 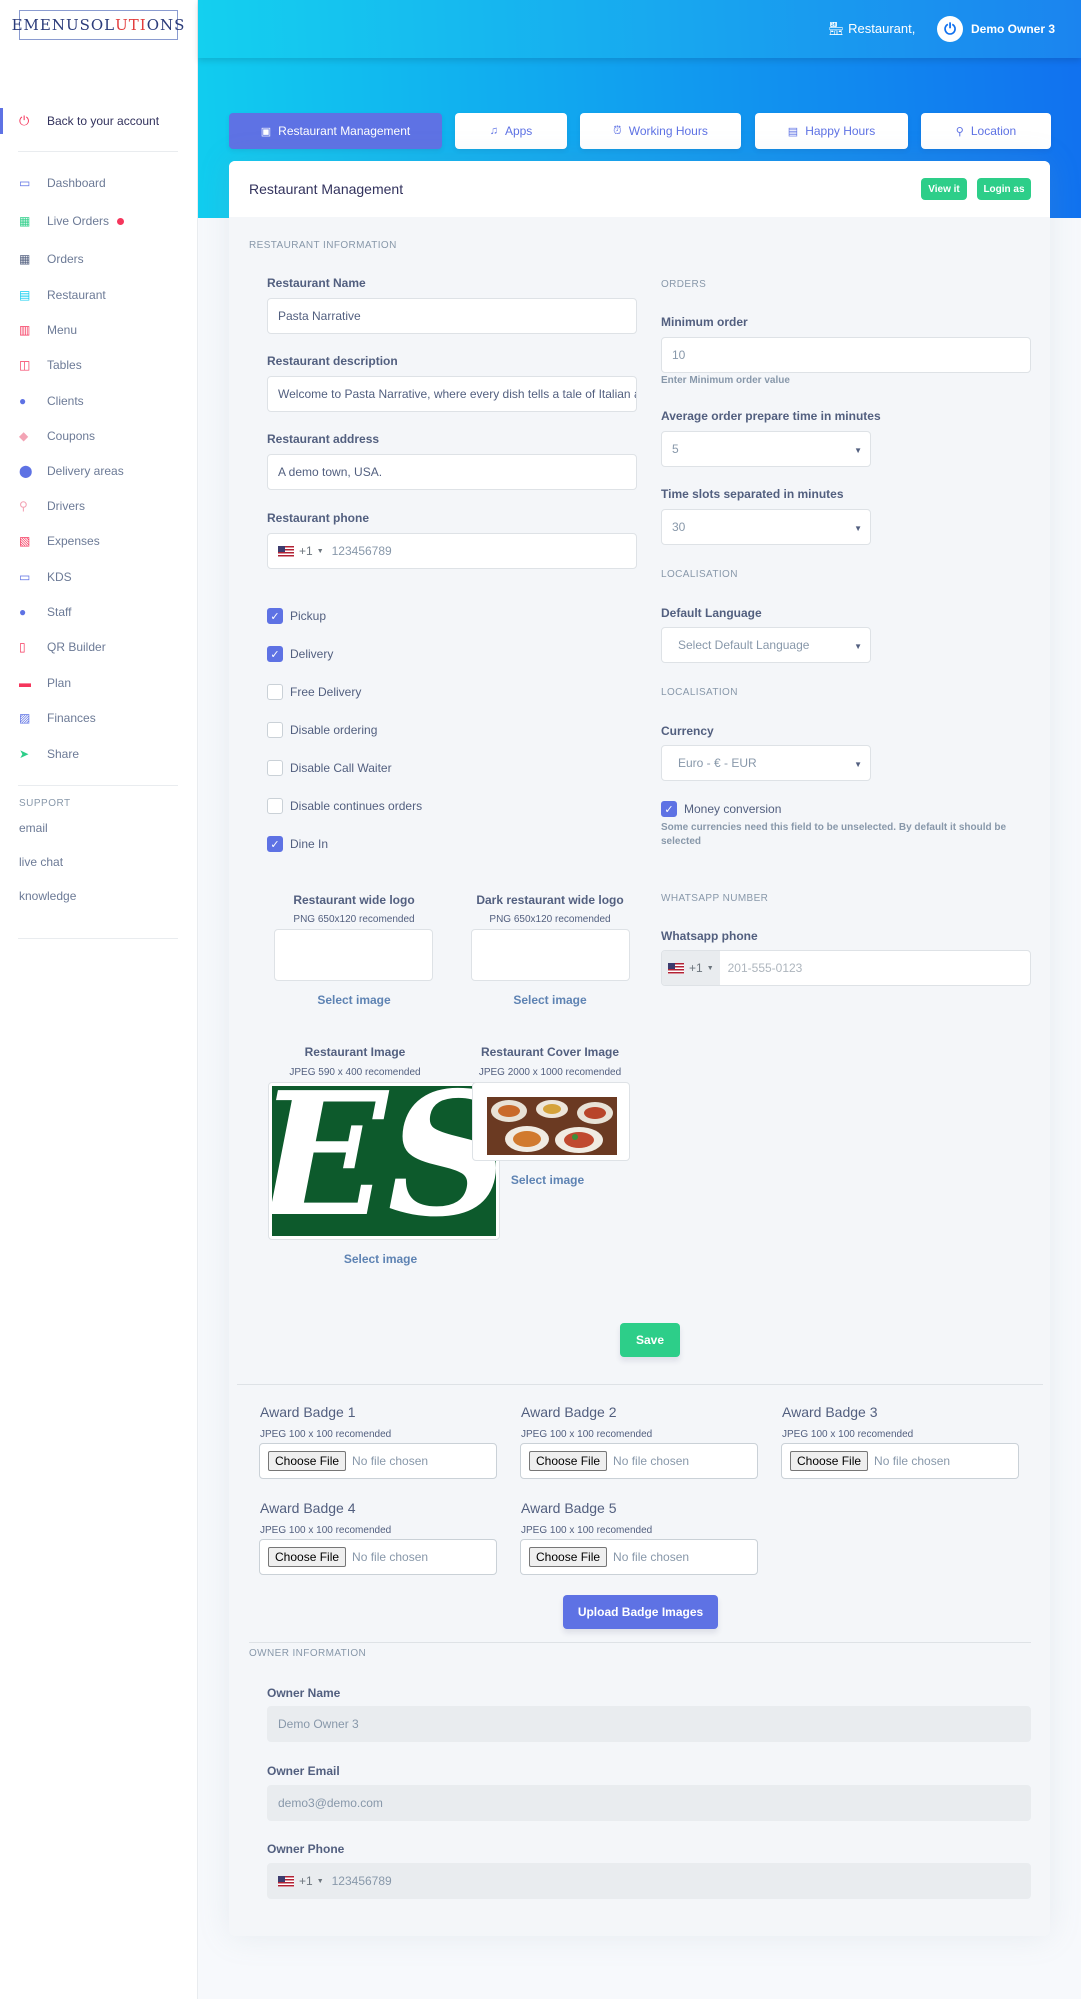 What do you see at coordinates (51, 259) in the screenshot?
I see `sidebar-item-orders: ▦ Orders` at bounding box center [51, 259].